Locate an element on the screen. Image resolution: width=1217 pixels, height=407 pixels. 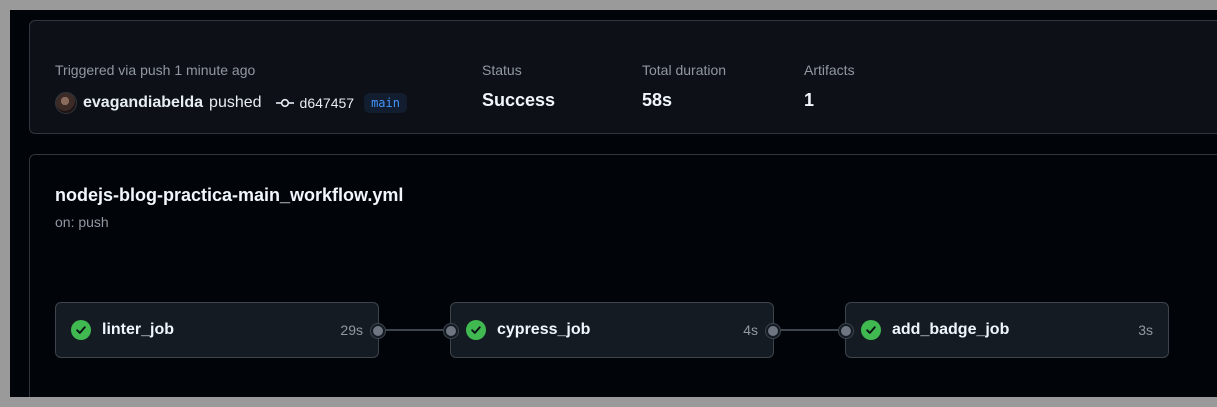
job-duration: 29s is located at coordinates (351, 330).